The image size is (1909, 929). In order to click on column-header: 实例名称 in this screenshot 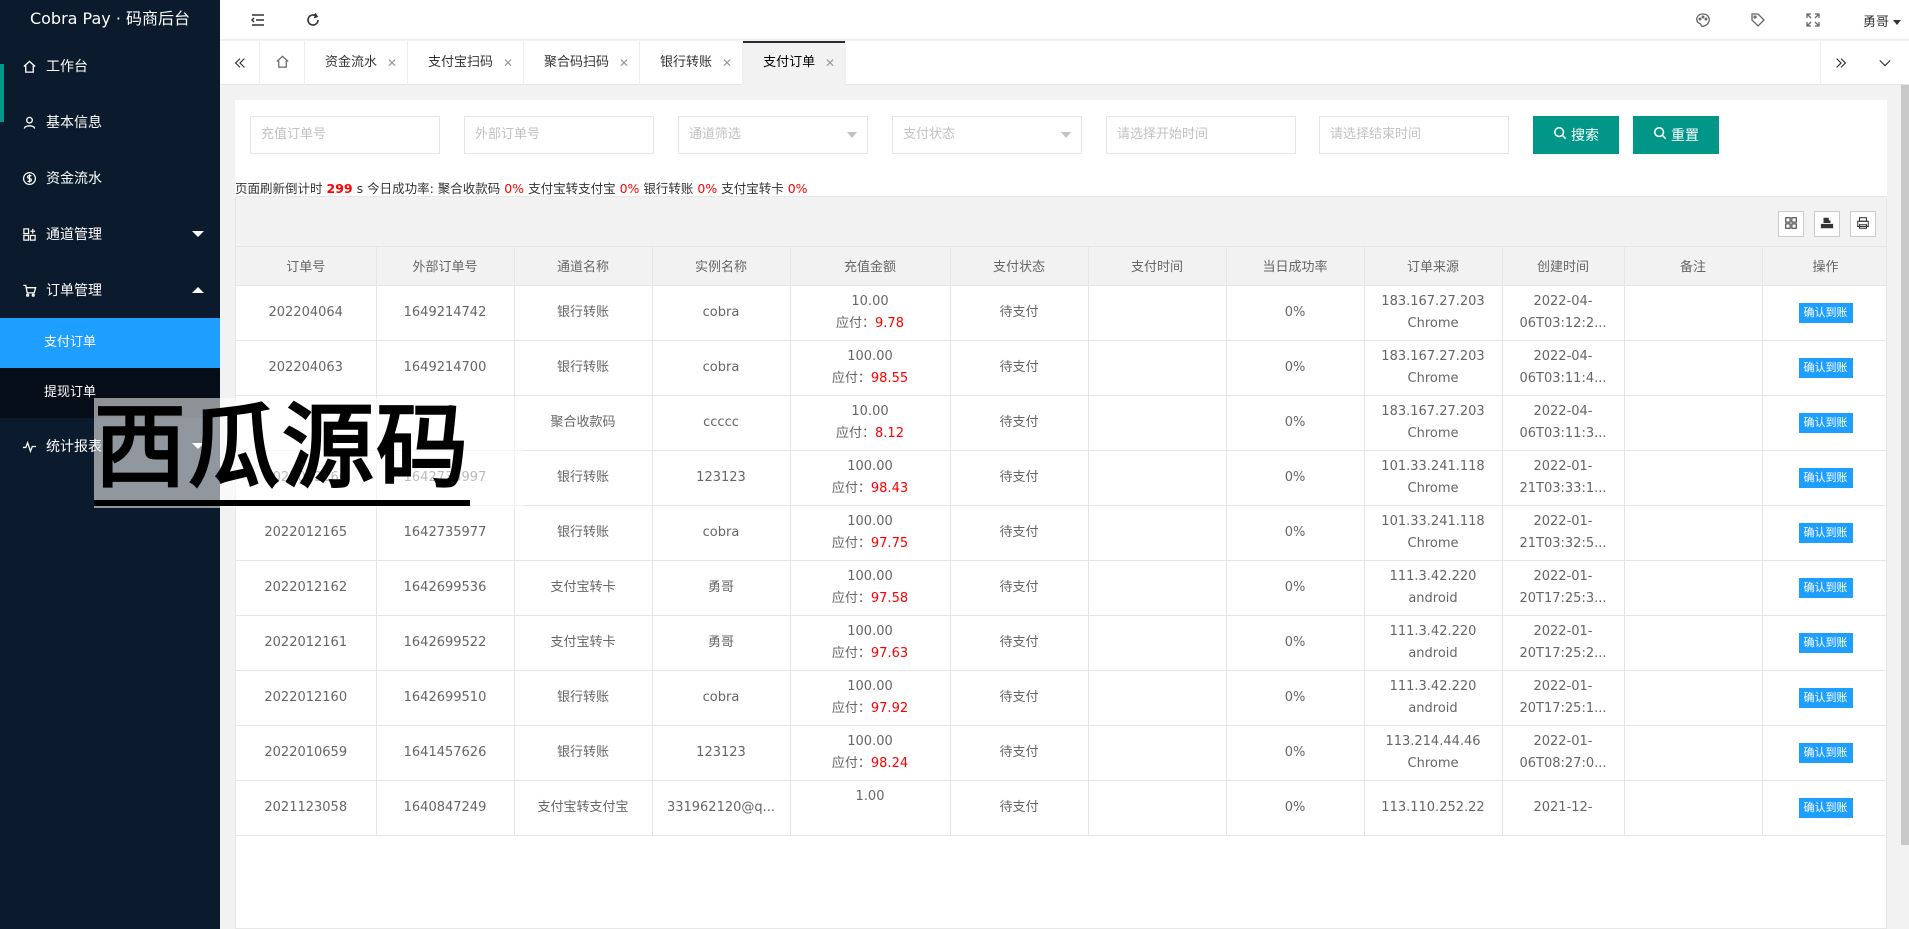, I will do `click(721, 266)`.